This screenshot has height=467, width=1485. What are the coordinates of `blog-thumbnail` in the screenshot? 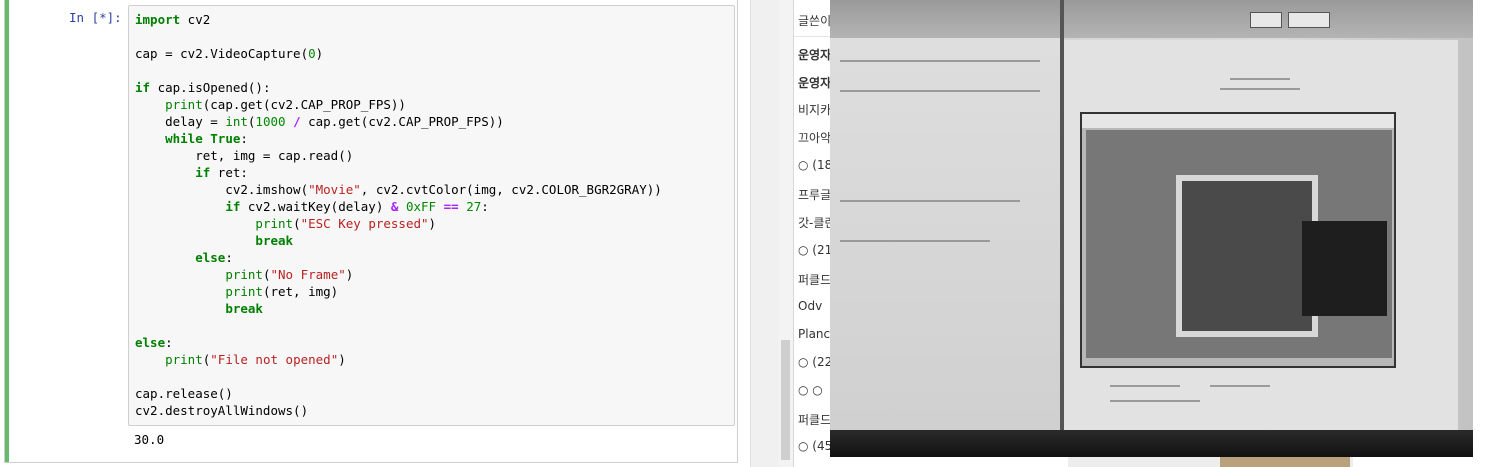 It's located at (1285, 462).